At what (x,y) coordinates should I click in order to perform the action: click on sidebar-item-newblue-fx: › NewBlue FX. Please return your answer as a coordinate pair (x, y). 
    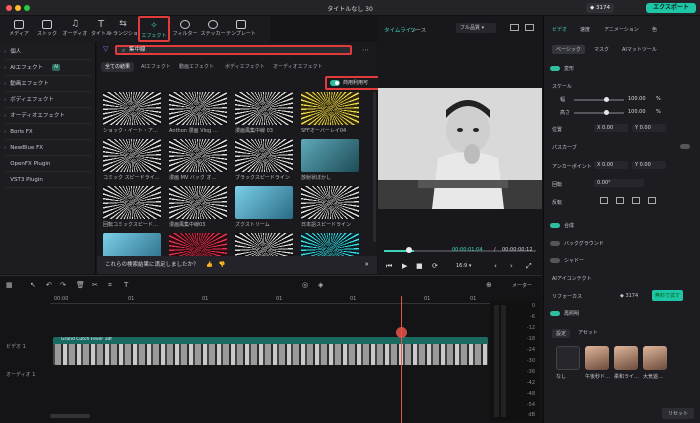
    Looking at the image, I should click on (48, 148).